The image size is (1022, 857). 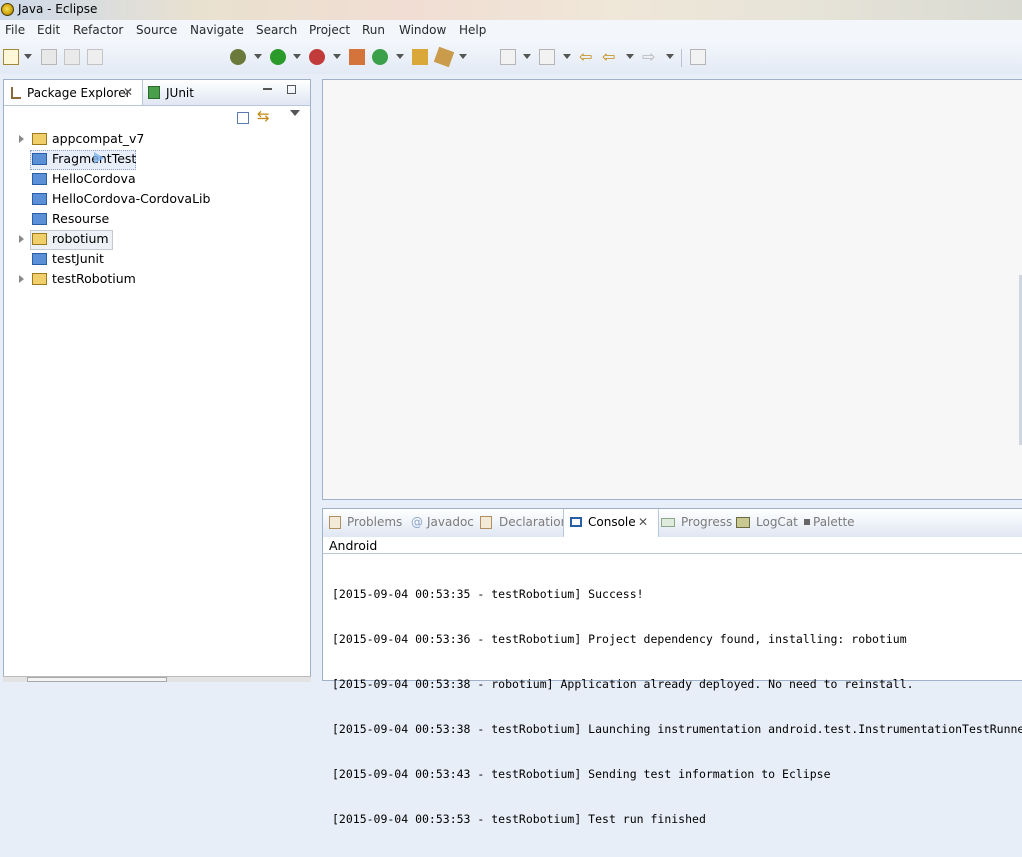 I want to click on external-tools-dropdown-icon, so click(x=337, y=56).